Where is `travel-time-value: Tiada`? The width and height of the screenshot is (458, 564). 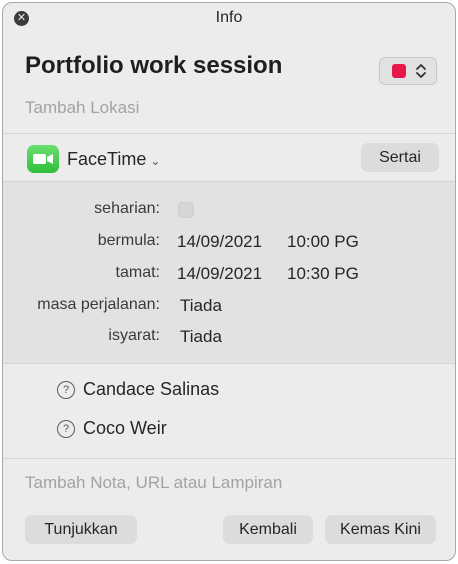 travel-time-value: Tiada is located at coordinates (201, 306).